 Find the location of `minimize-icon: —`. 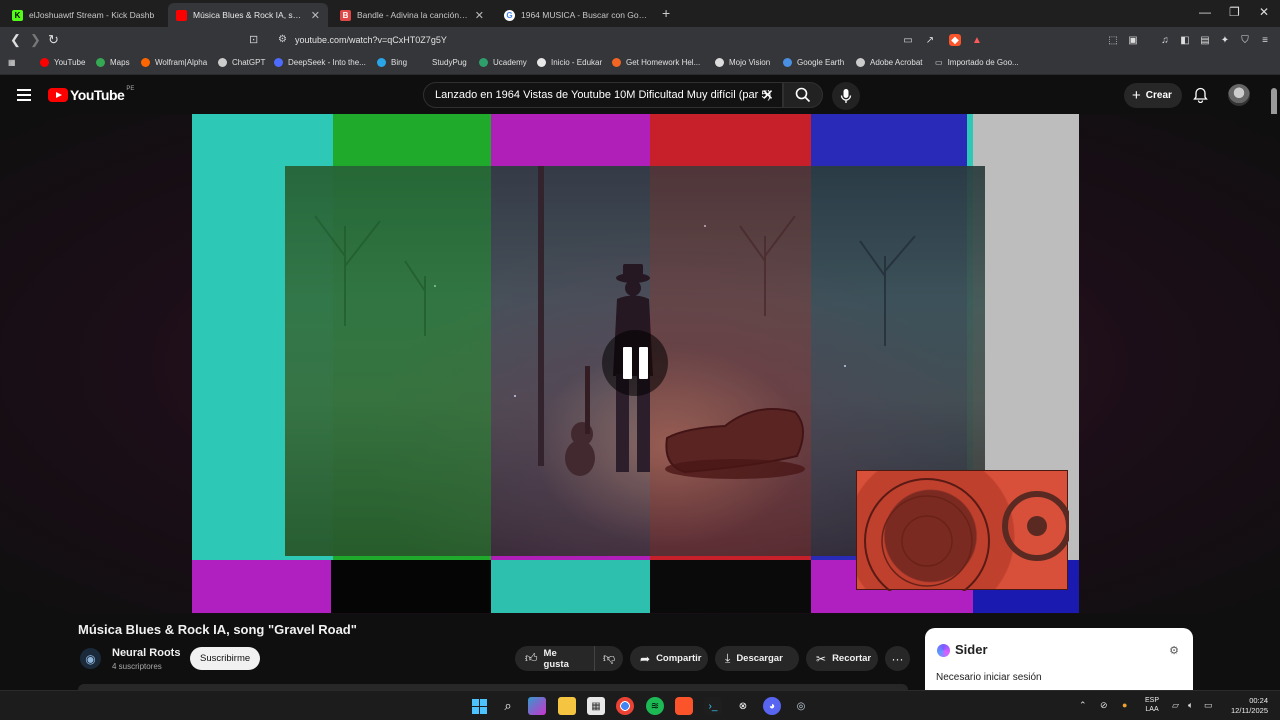

minimize-icon: — is located at coordinates (1205, 12).